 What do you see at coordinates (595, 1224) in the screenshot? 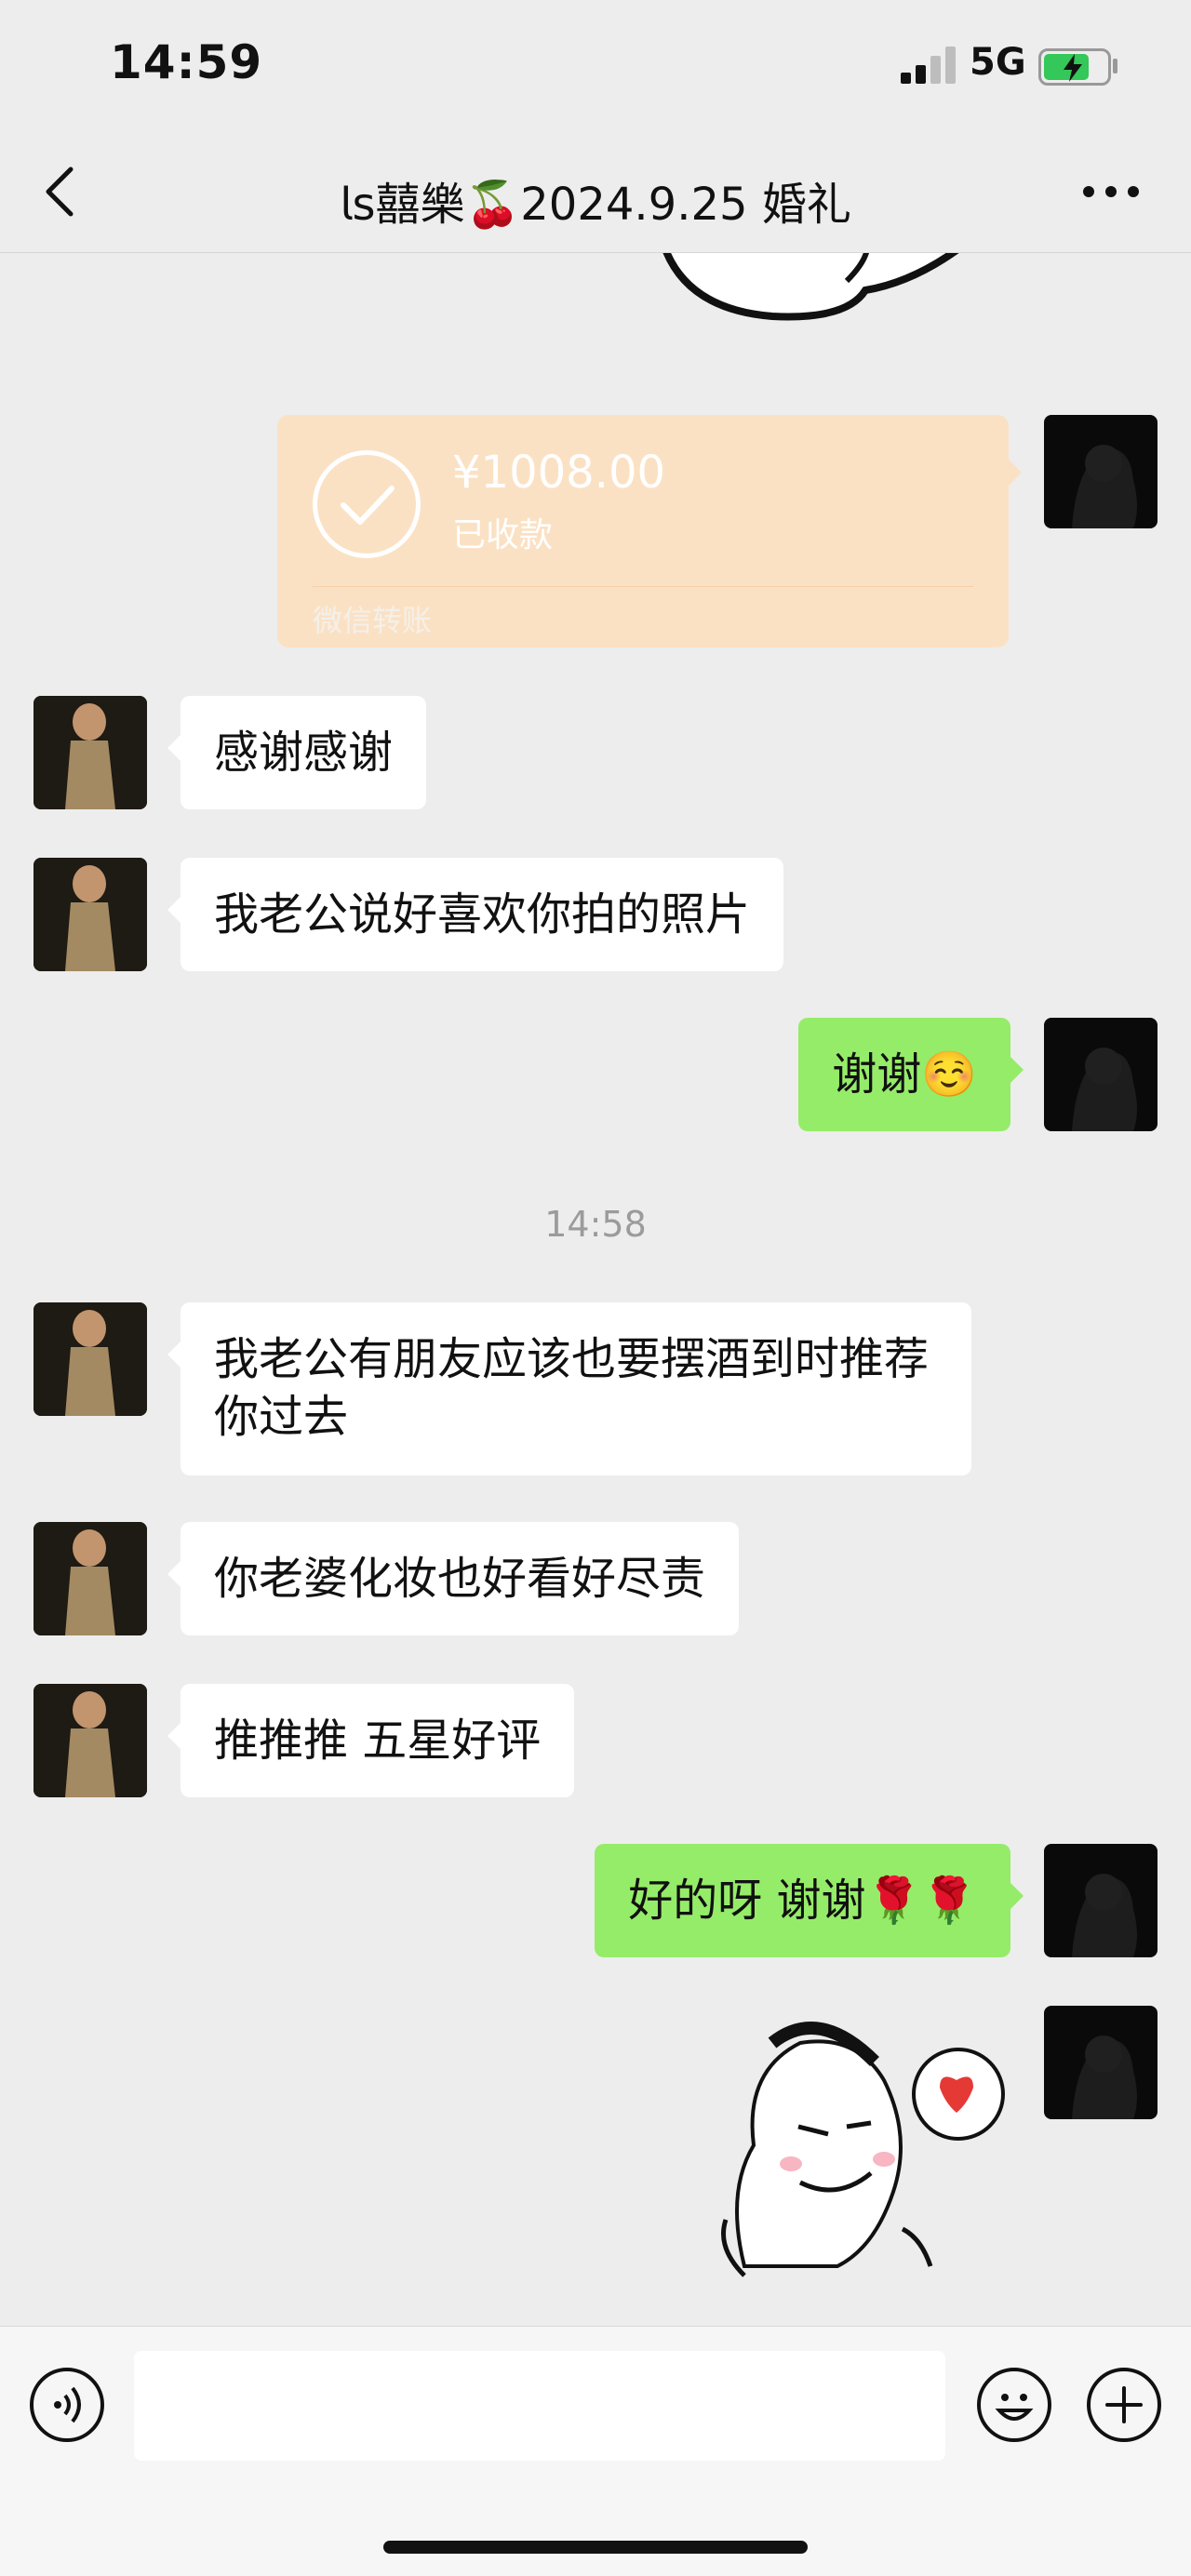
I see `time-divider: 14:58` at bounding box center [595, 1224].